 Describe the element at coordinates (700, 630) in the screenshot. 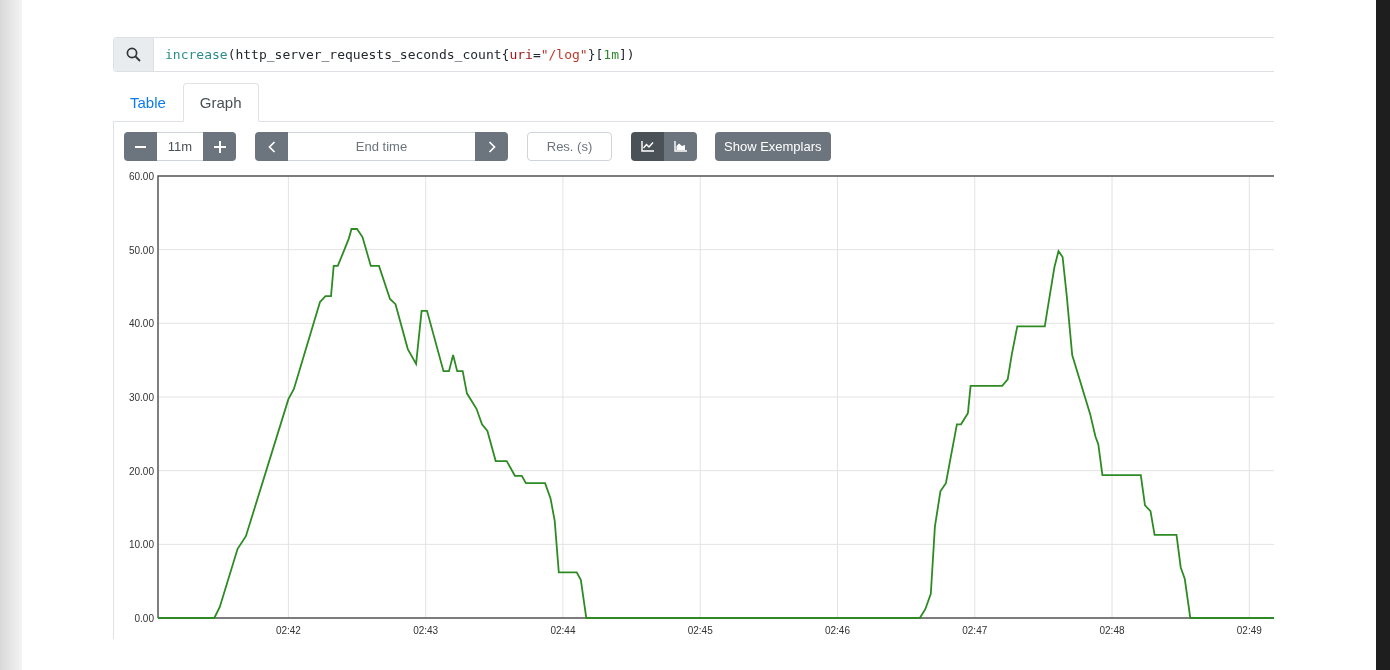

I see `x-tick-label: 02:45` at that location.